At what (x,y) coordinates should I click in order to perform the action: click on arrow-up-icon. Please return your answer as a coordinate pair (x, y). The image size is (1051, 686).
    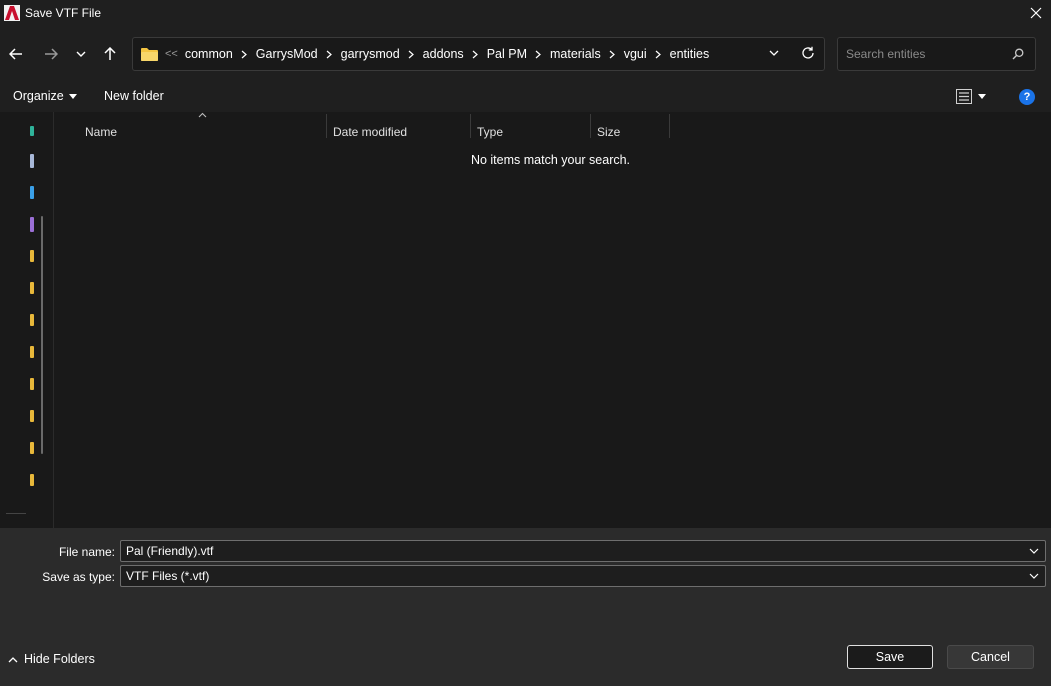
    Looking at the image, I should click on (110, 53).